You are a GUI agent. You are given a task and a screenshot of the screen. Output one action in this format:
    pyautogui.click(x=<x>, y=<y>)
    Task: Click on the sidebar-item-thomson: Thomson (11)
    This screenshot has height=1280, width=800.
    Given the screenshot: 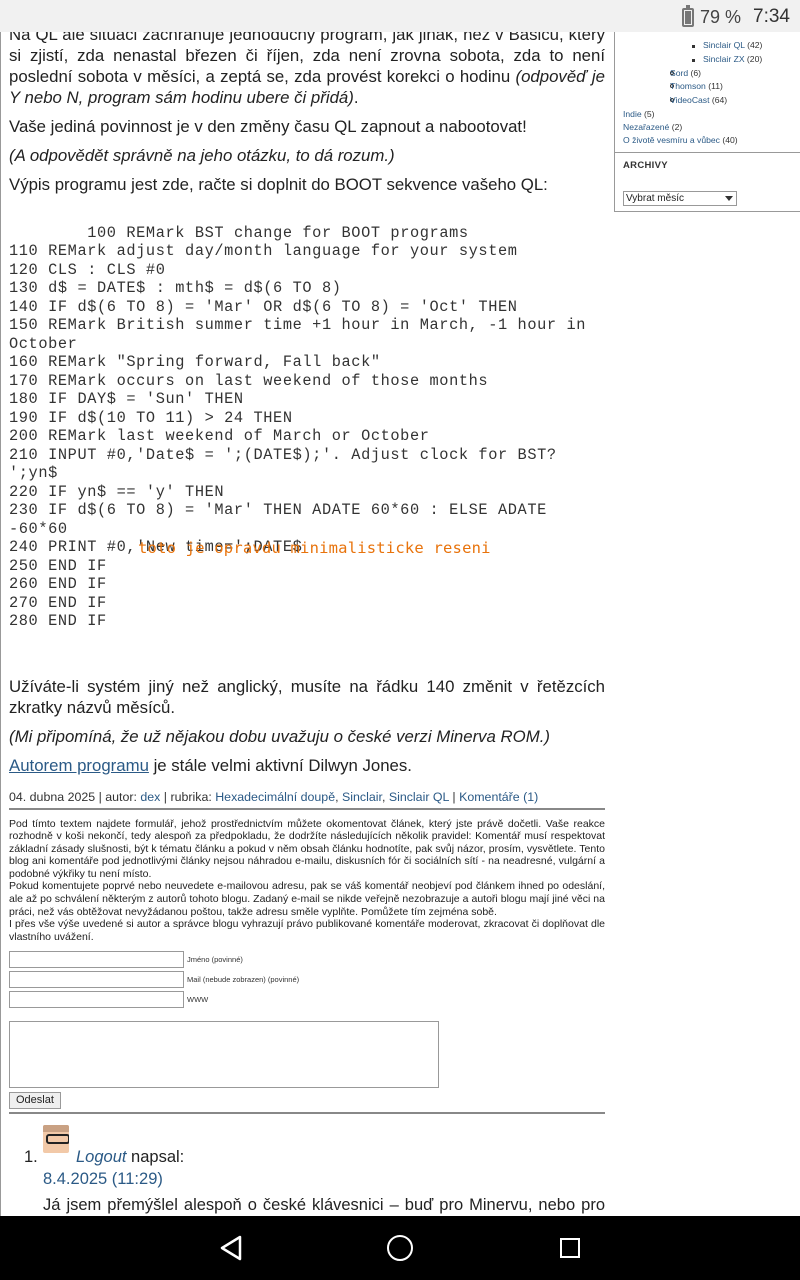 What is the action you would take?
    pyautogui.click(x=696, y=86)
    